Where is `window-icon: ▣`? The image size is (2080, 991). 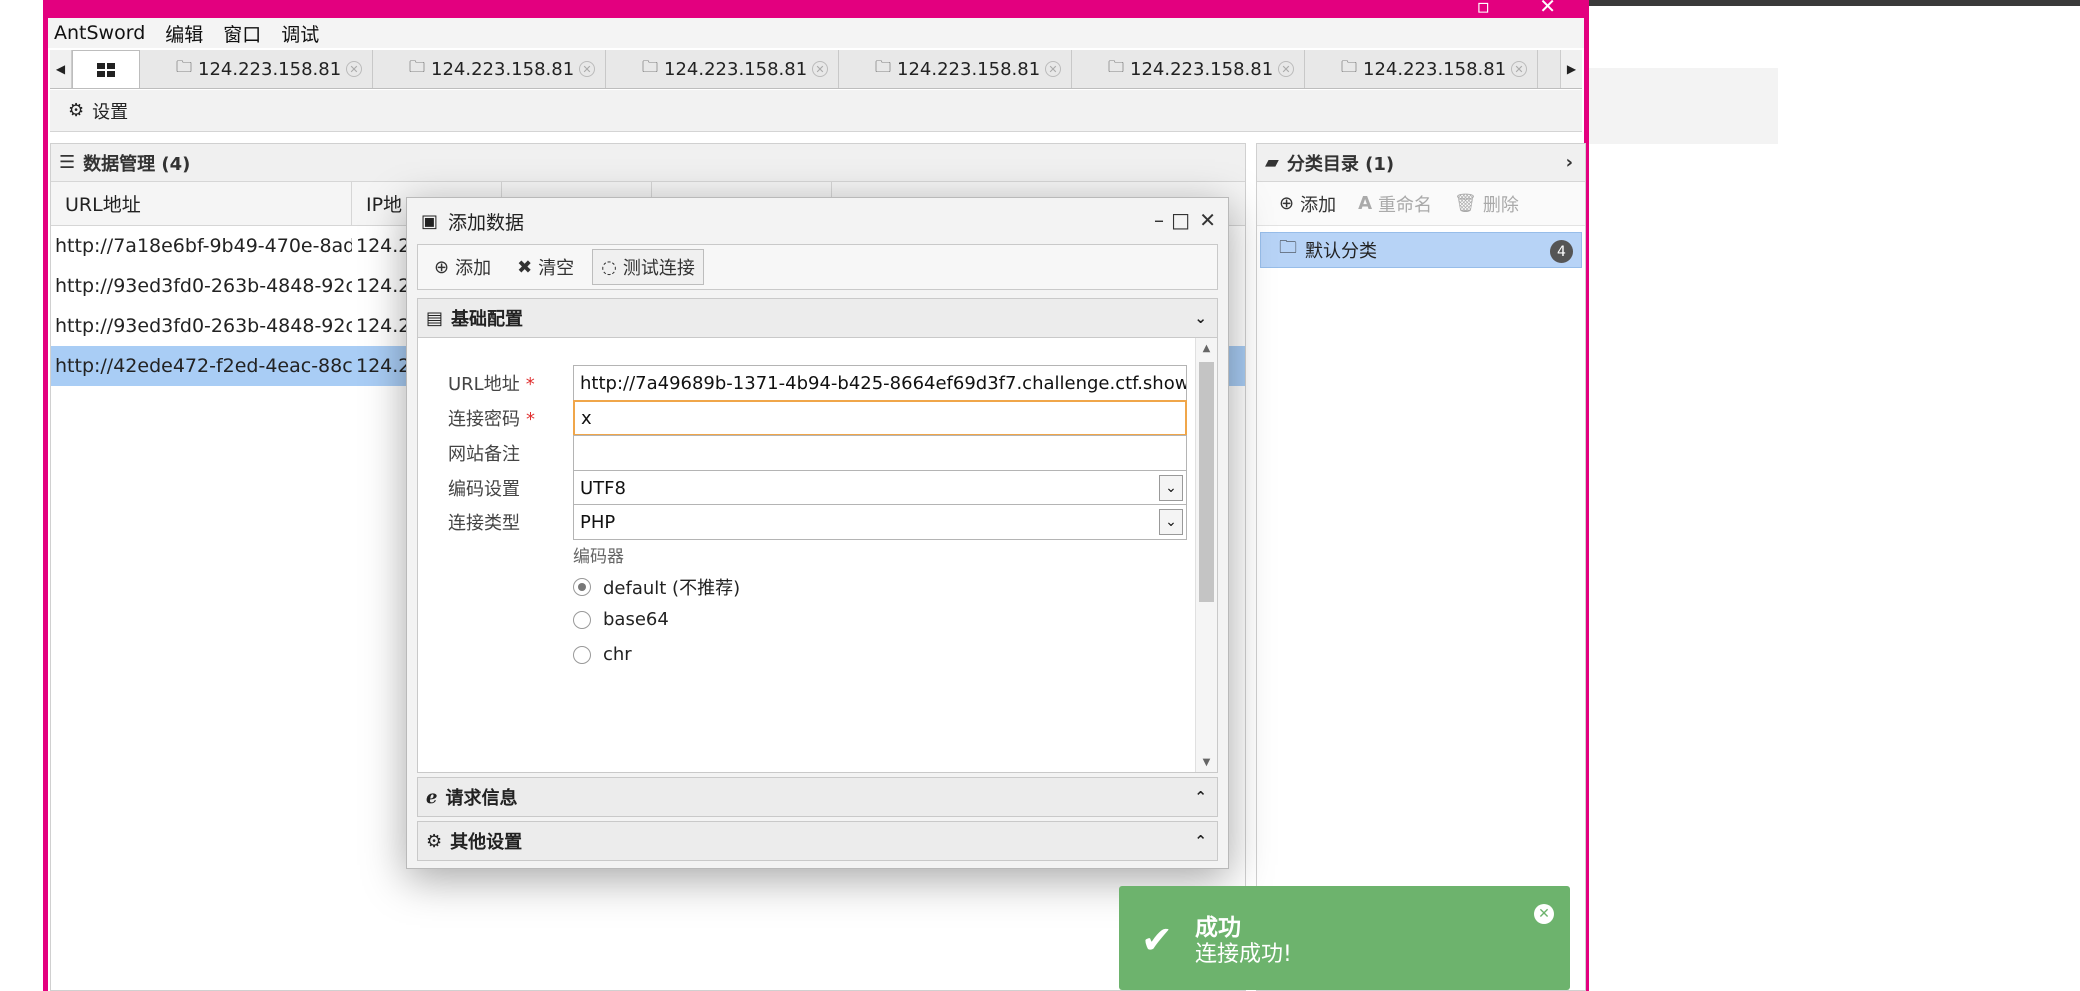
window-icon: ▣ is located at coordinates (430, 221).